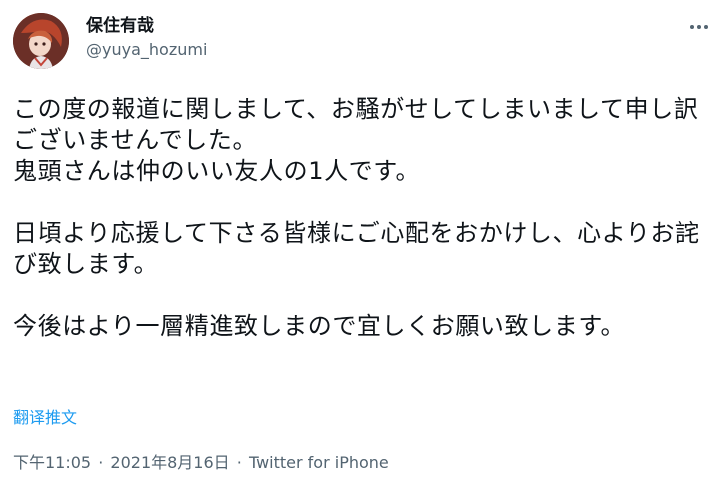 The image size is (725, 488). What do you see at coordinates (52, 462) in the screenshot?
I see `tweet-time: 下午11:05` at bounding box center [52, 462].